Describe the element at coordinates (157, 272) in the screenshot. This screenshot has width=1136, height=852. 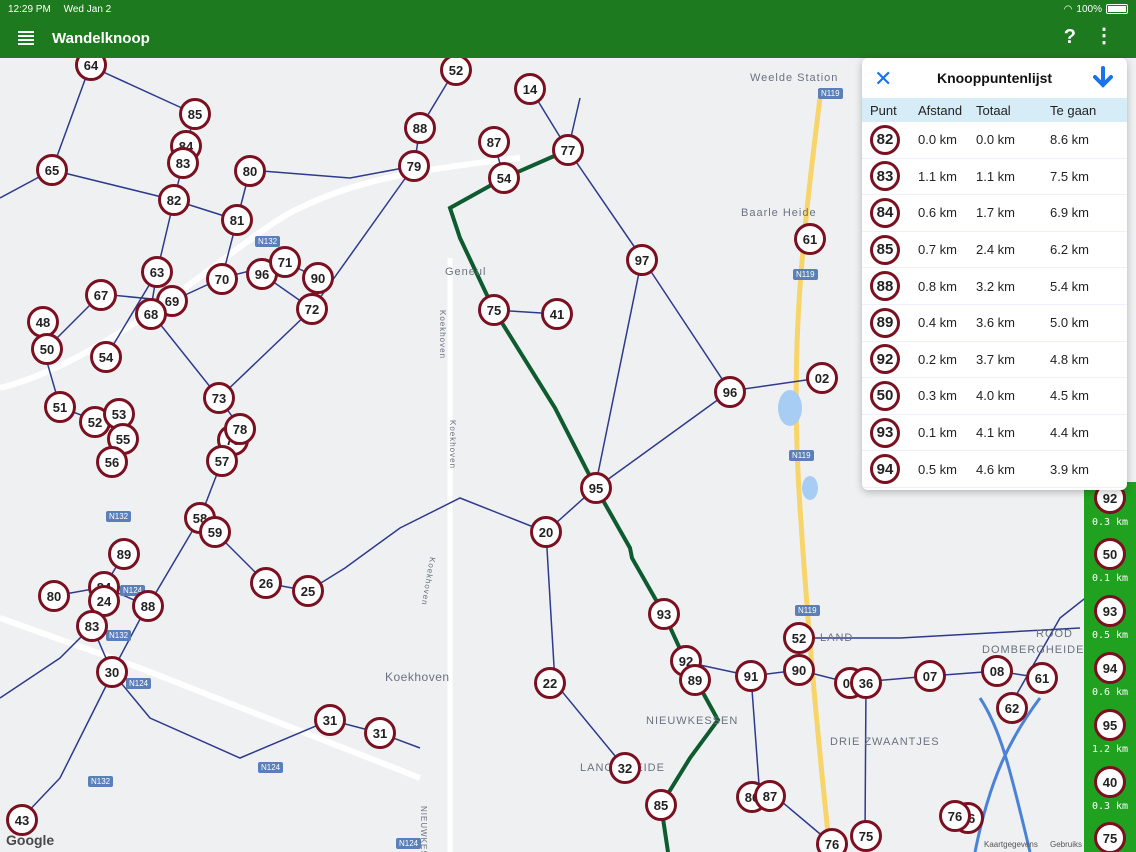
I see `waypoint-node: 63` at that location.